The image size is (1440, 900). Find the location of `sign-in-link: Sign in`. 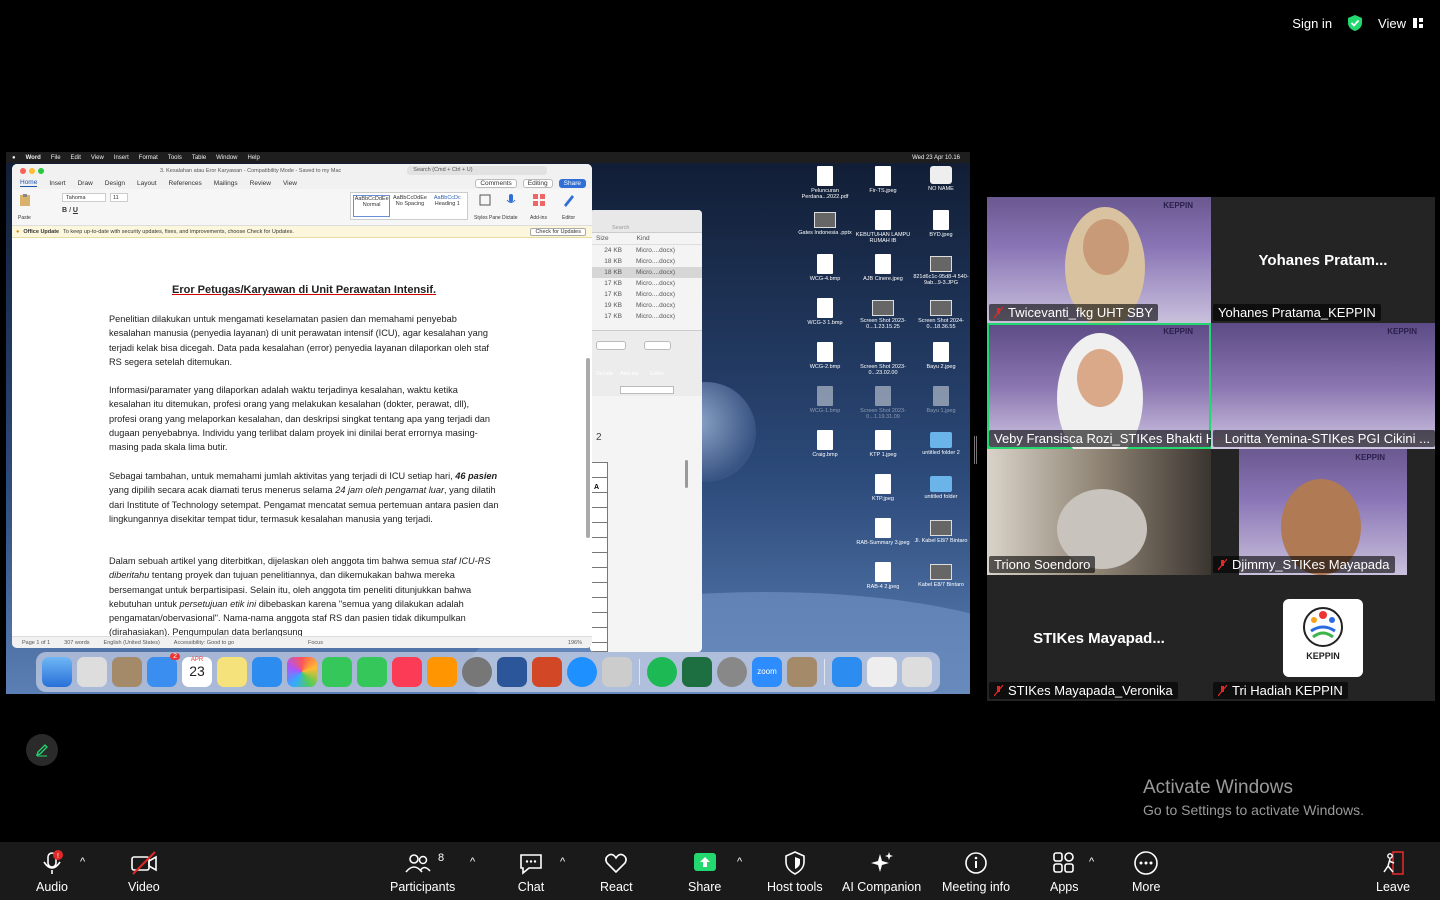

sign-in-link: Sign in is located at coordinates (1312, 23).